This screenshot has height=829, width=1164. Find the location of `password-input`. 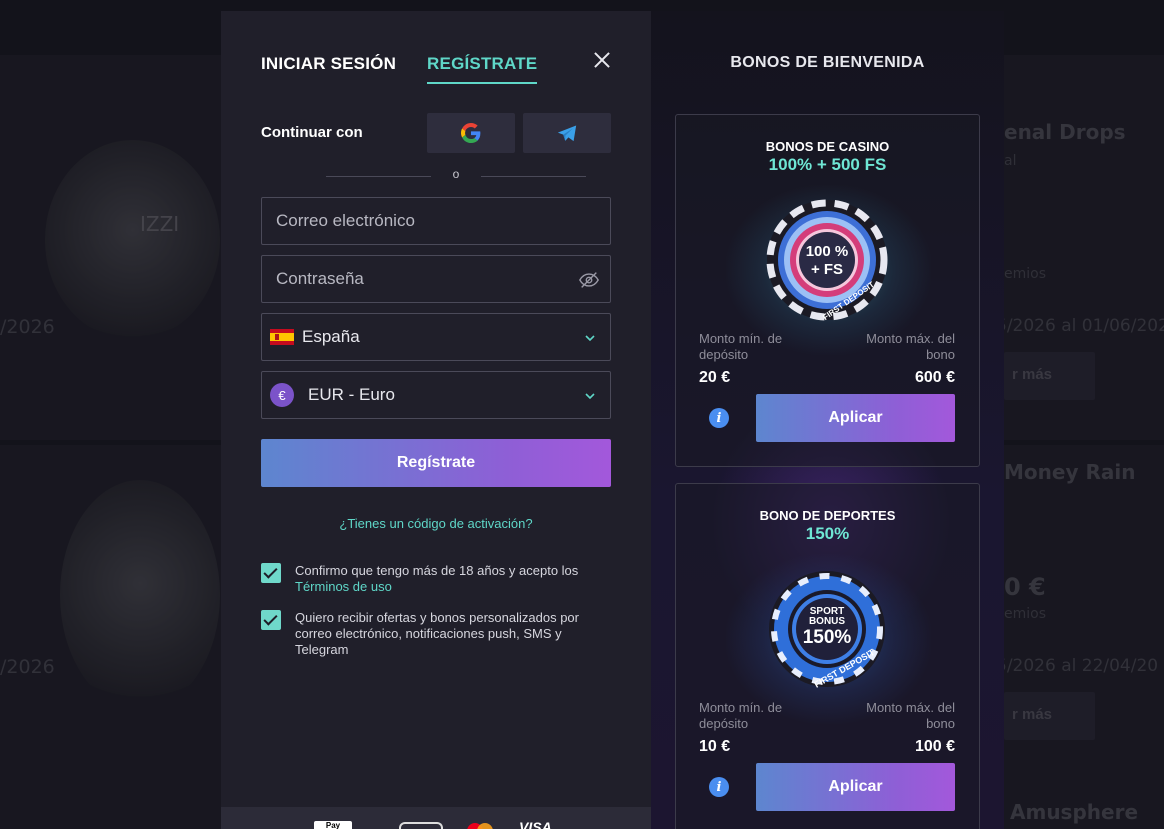

password-input is located at coordinates (421, 279).